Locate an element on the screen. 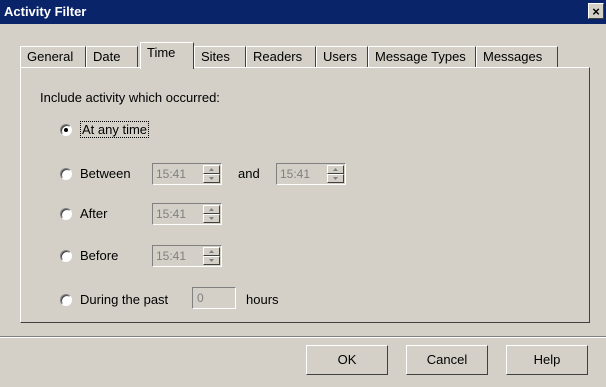 The width and height of the screenshot is (606, 387). during-past-radio is located at coordinates (66, 300).